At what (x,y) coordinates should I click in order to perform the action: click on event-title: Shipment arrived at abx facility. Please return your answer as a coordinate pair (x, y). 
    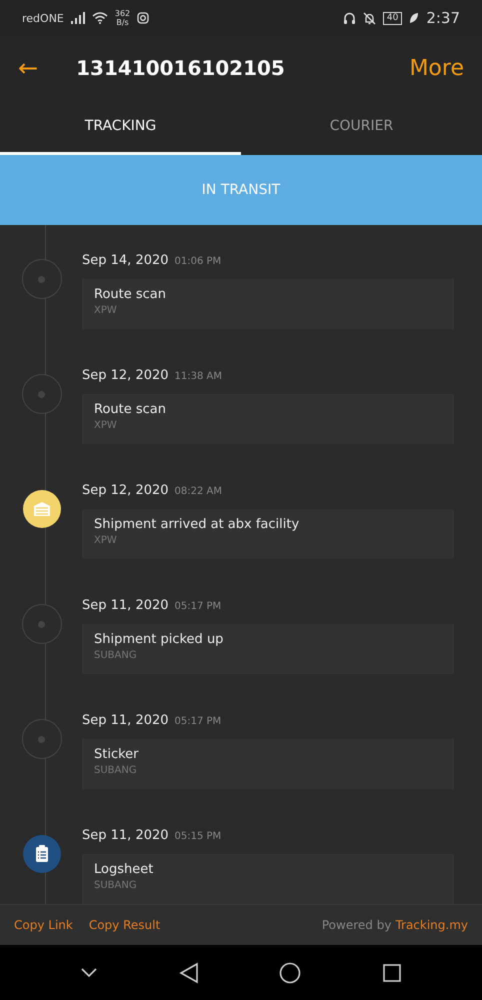
    Looking at the image, I should click on (197, 524).